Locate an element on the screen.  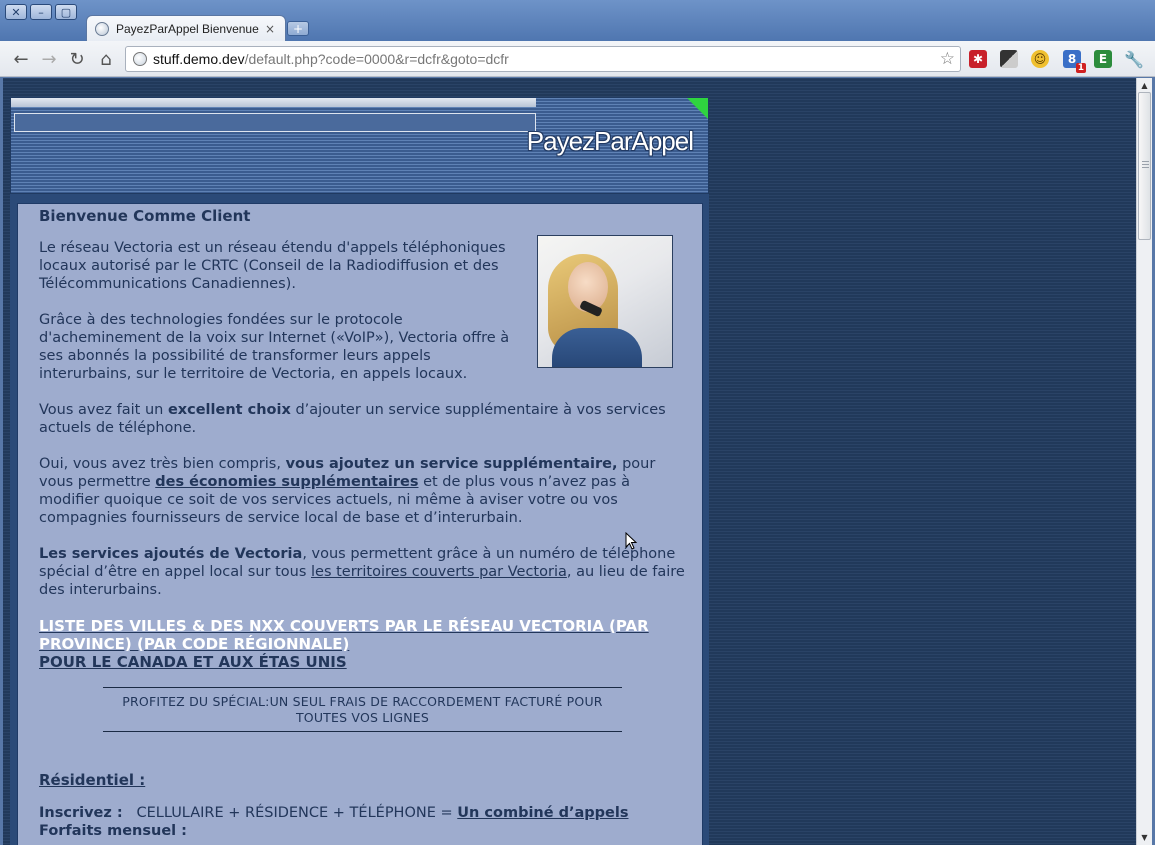
back-button: ← is located at coordinates (21, 59).